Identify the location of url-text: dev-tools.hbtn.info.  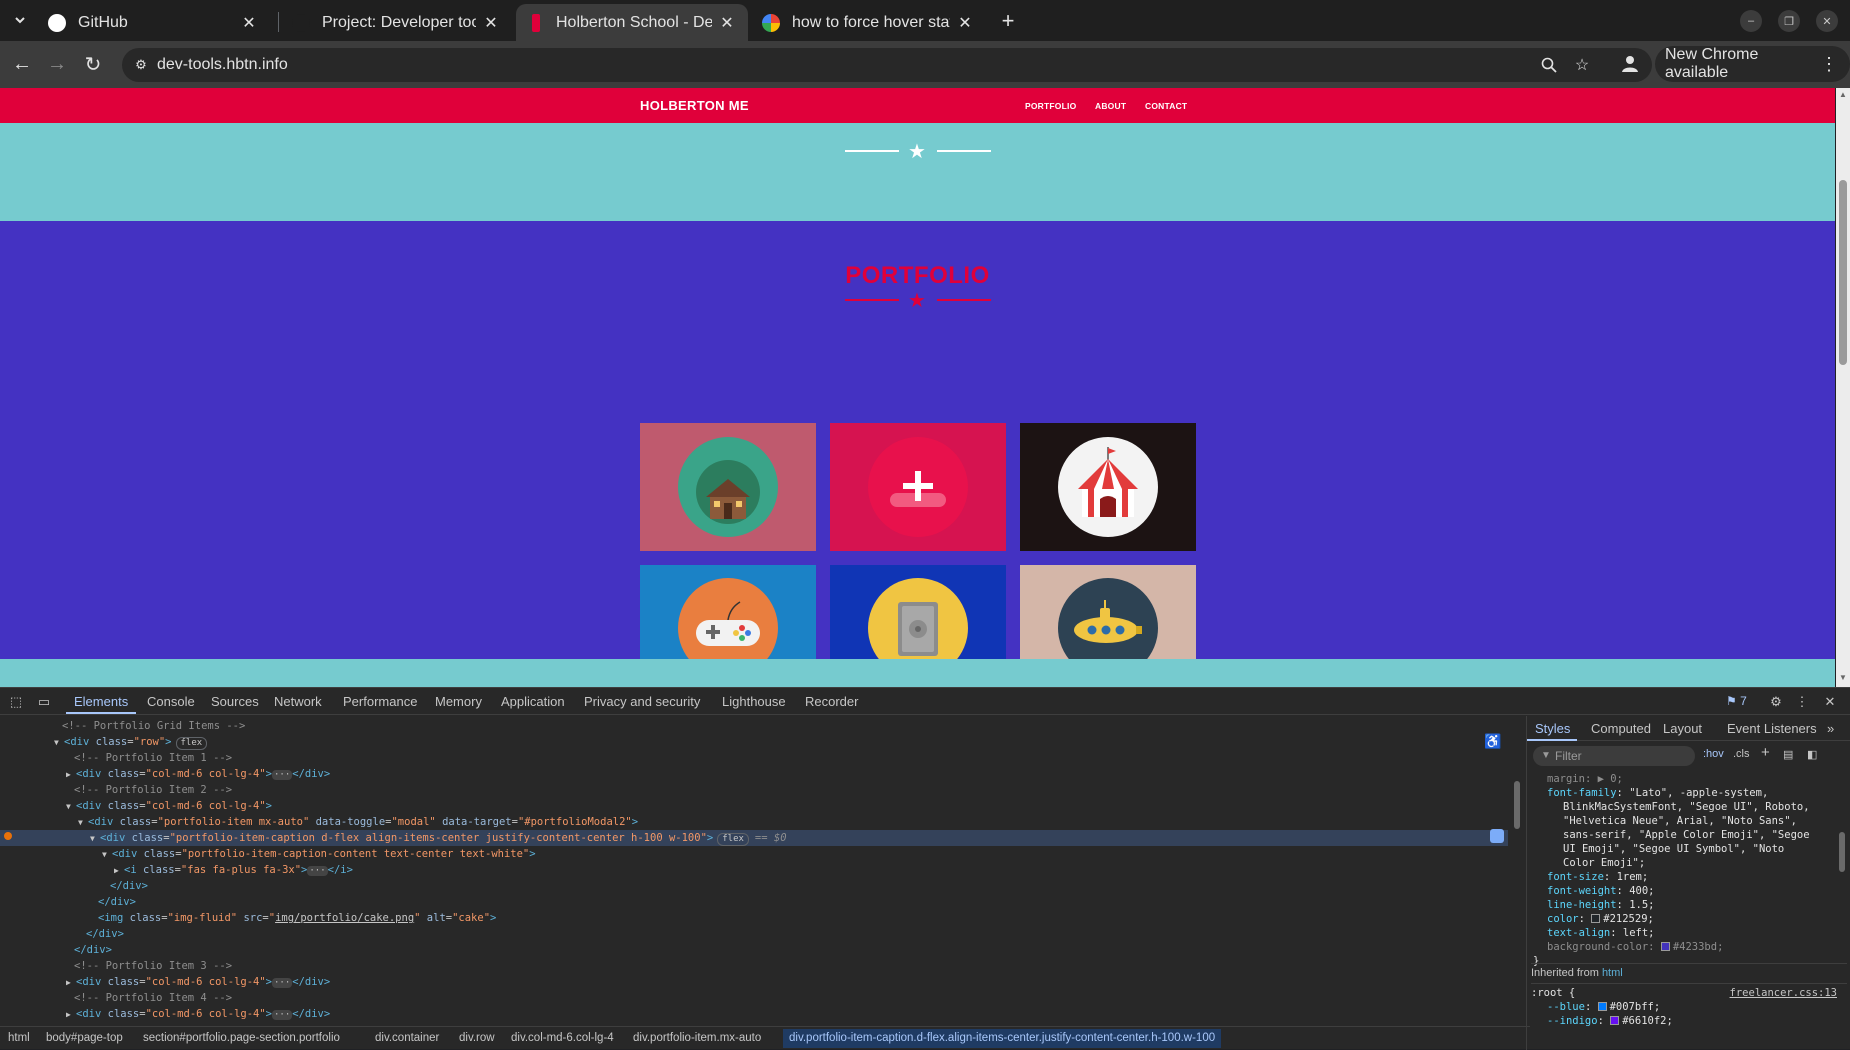
(222, 65).